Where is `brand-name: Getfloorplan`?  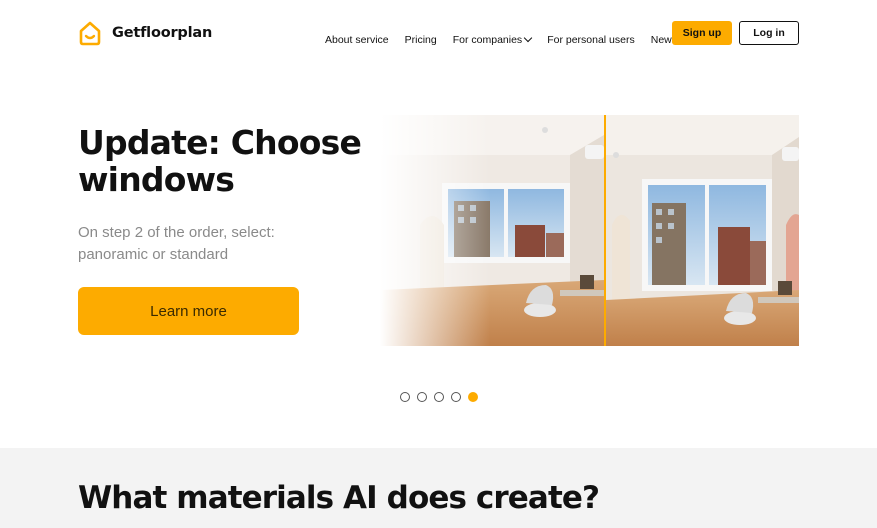 brand-name: Getfloorplan is located at coordinates (162, 33).